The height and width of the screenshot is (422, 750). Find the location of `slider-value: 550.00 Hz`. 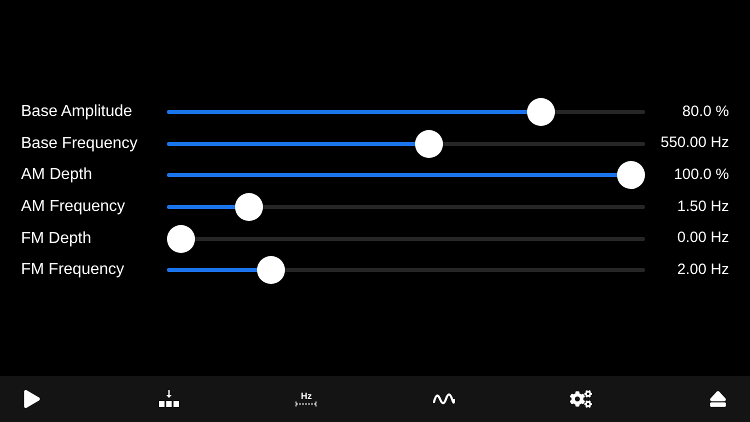

slider-value: 550.00 Hz is located at coordinates (694, 143).